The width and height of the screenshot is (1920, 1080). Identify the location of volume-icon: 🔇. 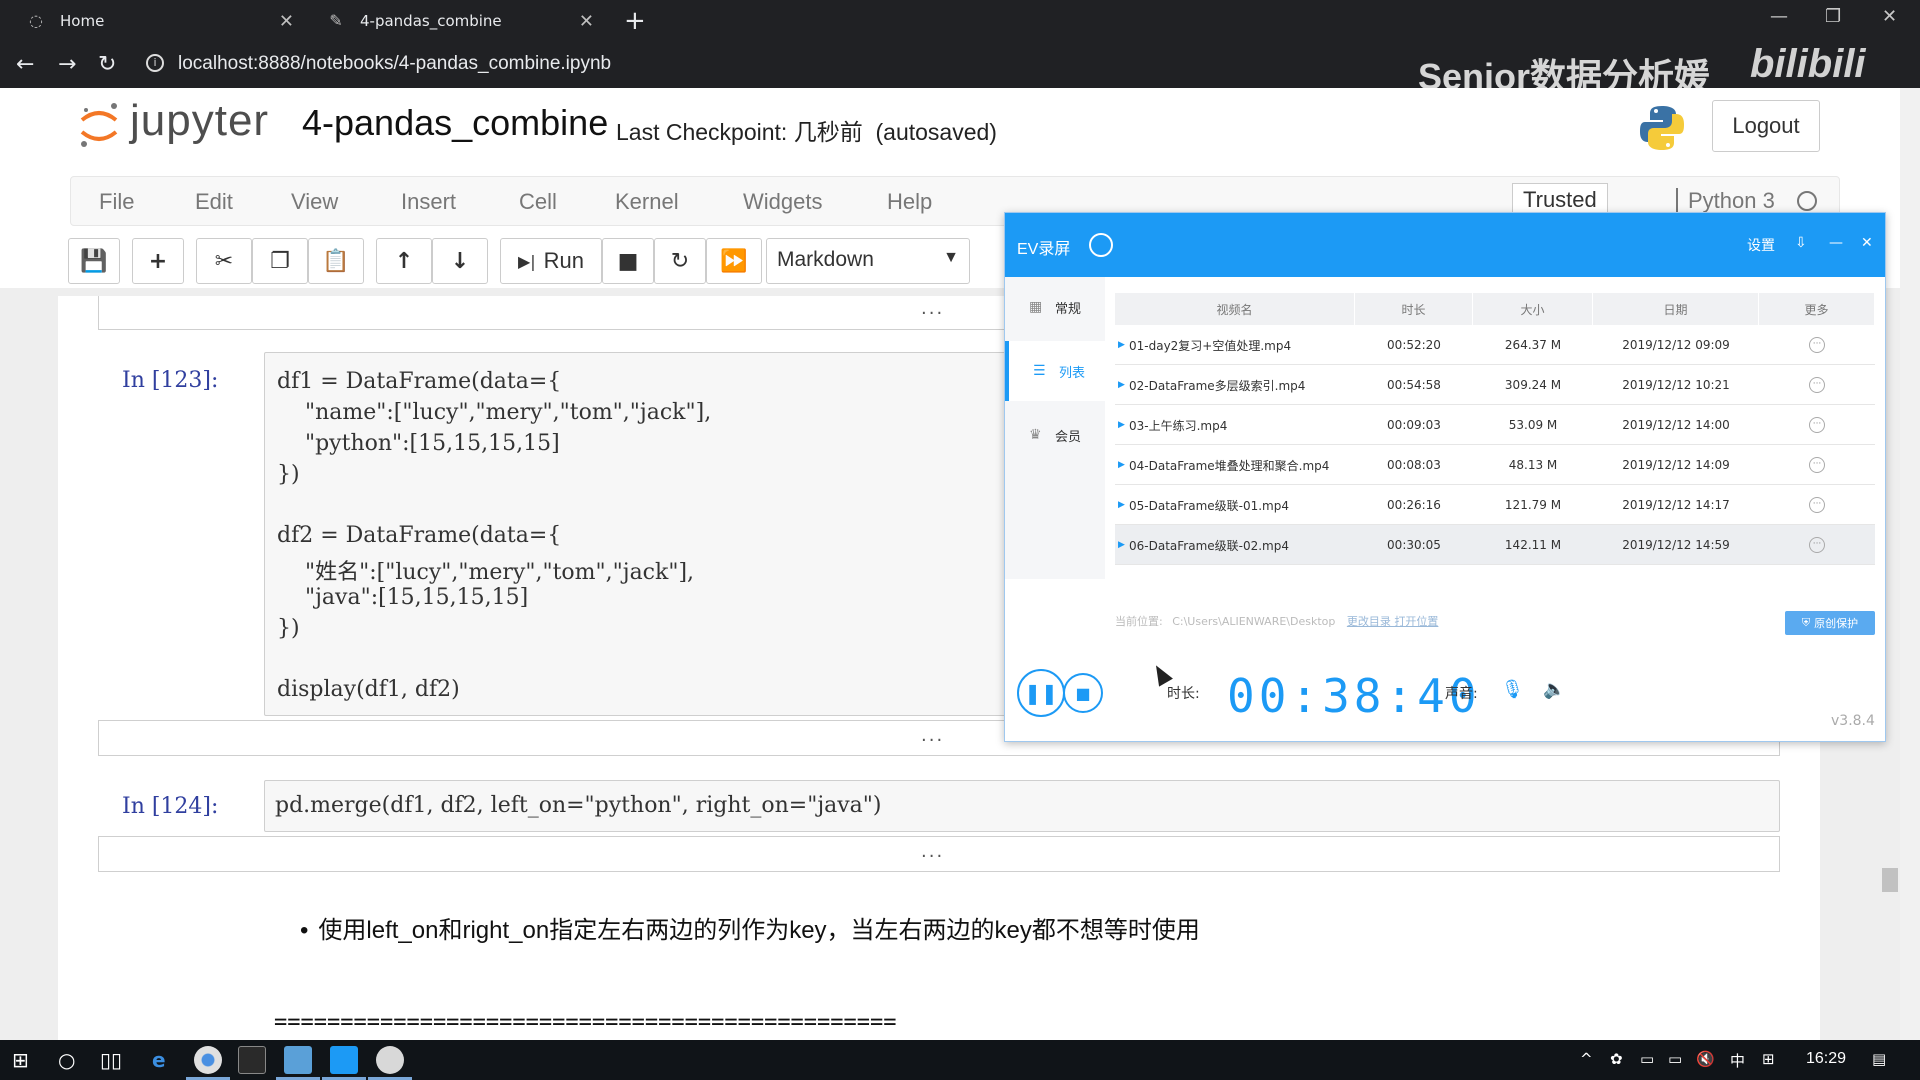
(1705, 1059).